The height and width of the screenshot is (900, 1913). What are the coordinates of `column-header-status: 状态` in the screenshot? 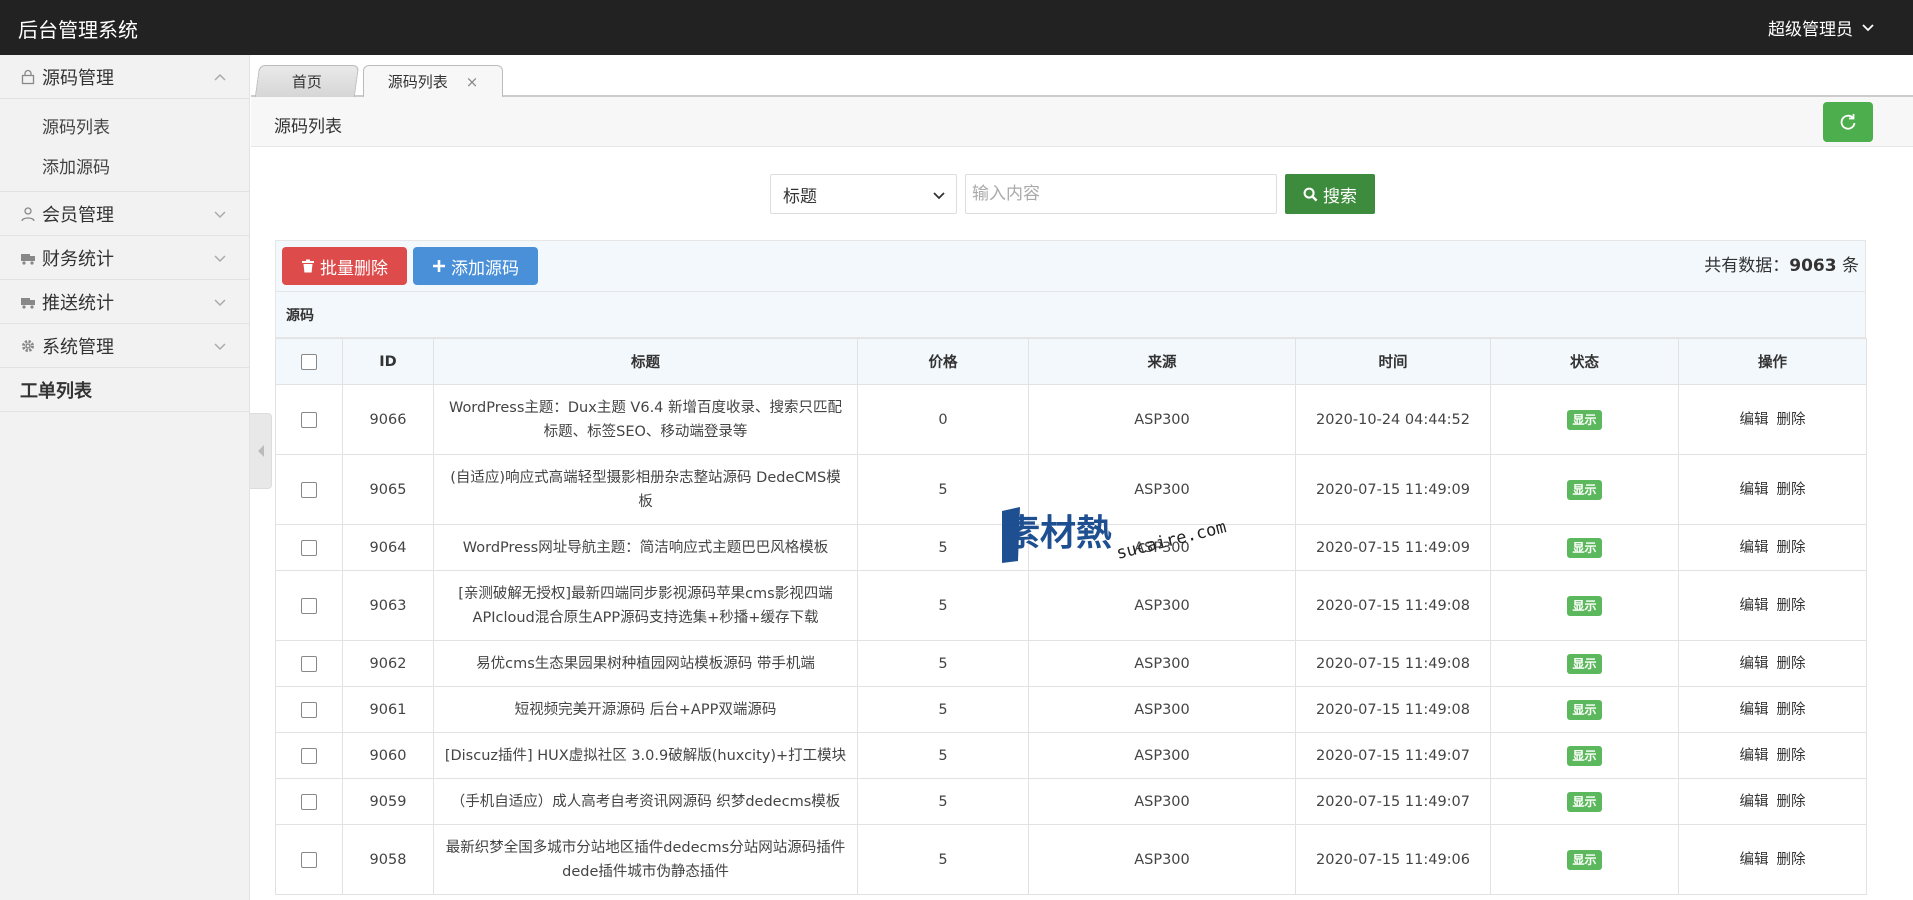 It's located at (1584, 361).